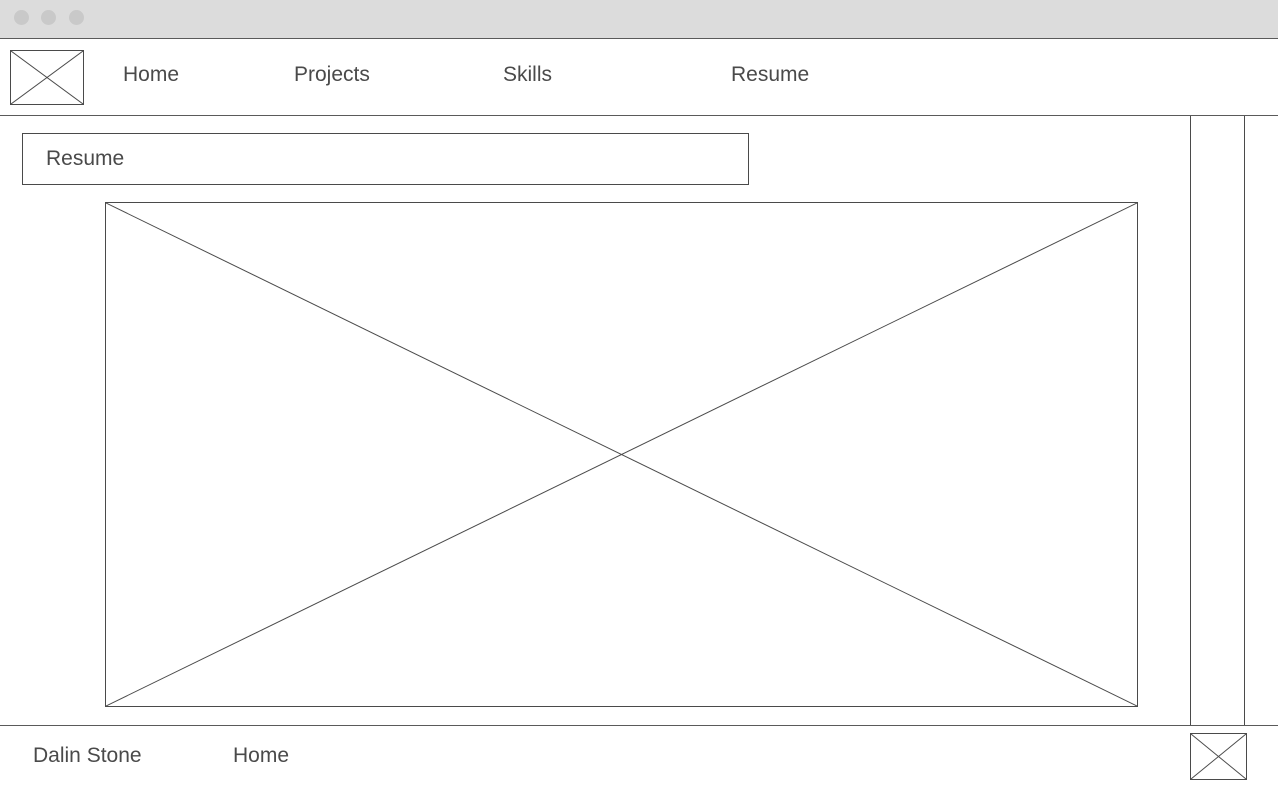  Describe the element at coordinates (1218, 756) in the screenshot. I see `footer-image-placeholder-icon` at that location.